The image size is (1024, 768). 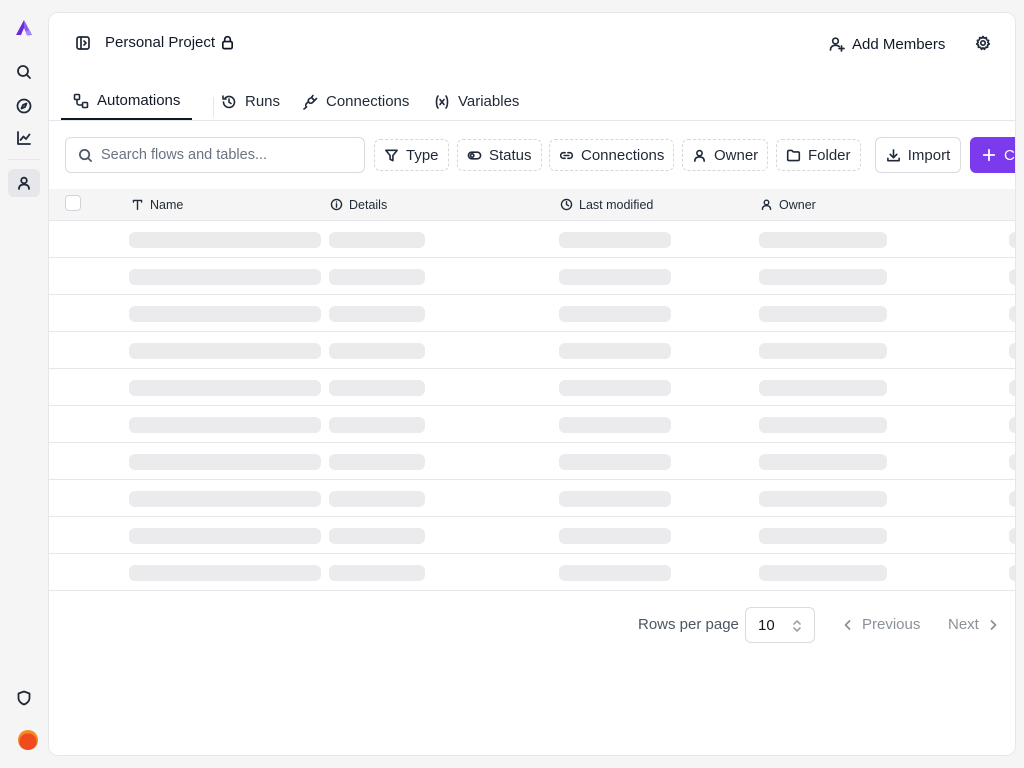 What do you see at coordinates (780, 625) in the screenshot?
I see `rows-per-page-select: 10` at bounding box center [780, 625].